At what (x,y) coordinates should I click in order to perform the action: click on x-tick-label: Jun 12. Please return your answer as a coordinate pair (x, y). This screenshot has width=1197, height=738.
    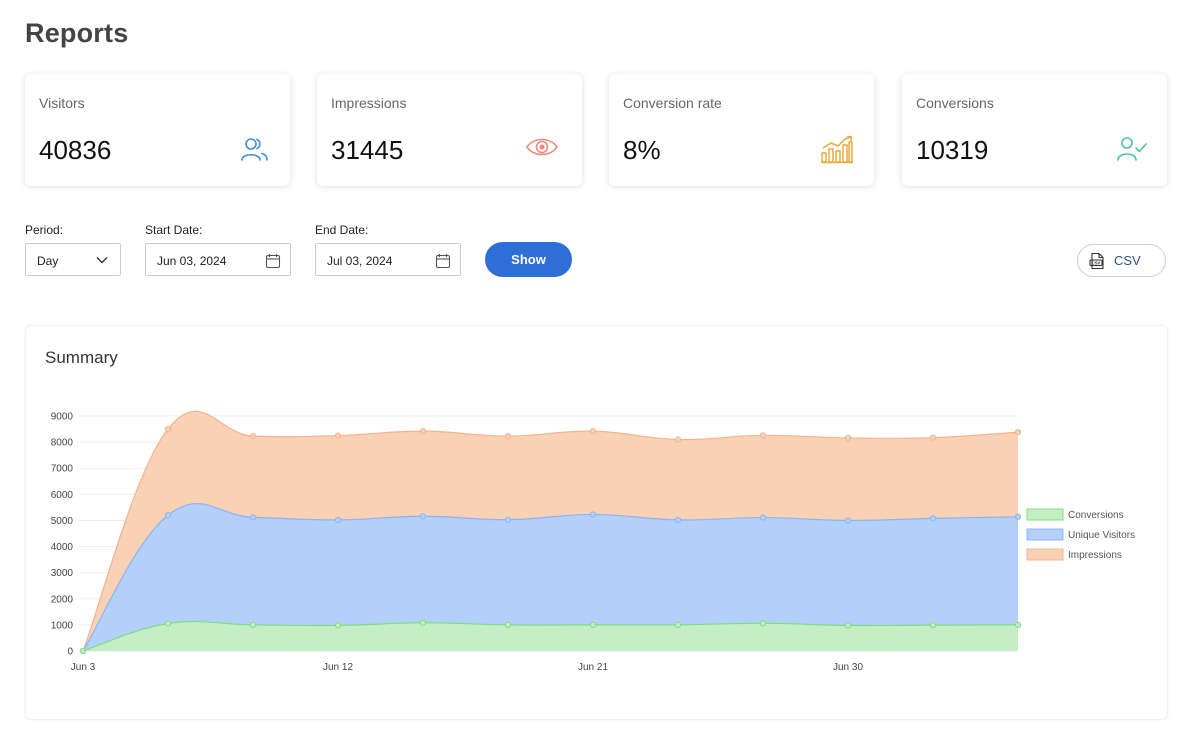
    Looking at the image, I should click on (338, 667).